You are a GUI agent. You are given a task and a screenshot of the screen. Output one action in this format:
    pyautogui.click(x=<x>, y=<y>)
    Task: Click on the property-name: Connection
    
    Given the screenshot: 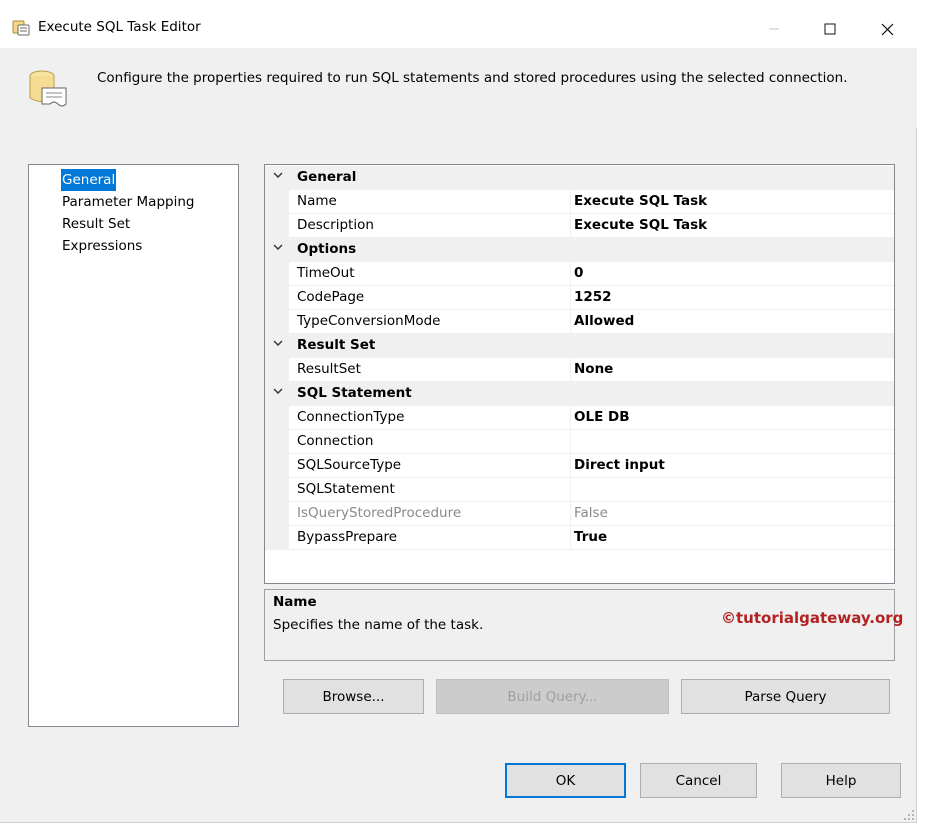 What is the action you would take?
    pyautogui.click(x=335, y=441)
    